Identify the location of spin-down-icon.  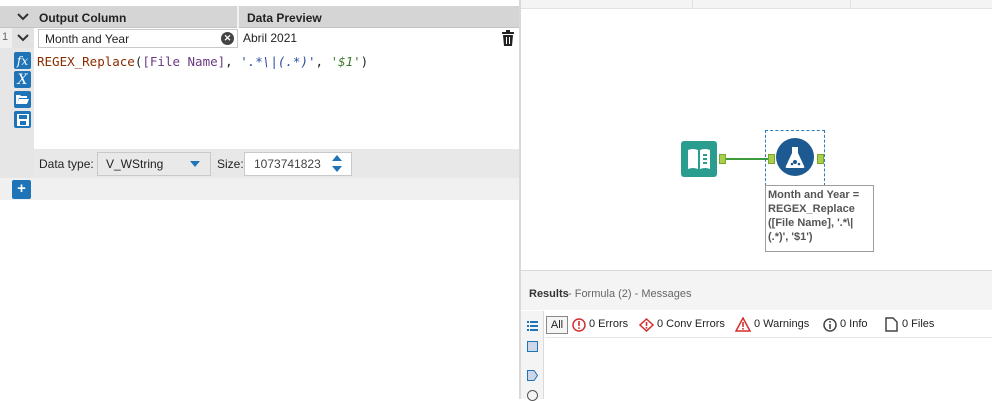
(337, 169).